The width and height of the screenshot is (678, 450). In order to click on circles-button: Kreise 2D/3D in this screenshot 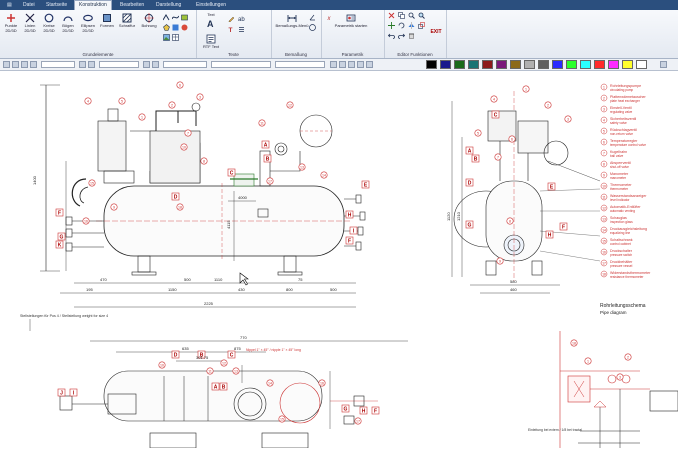, I will do `click(49, 23)`.